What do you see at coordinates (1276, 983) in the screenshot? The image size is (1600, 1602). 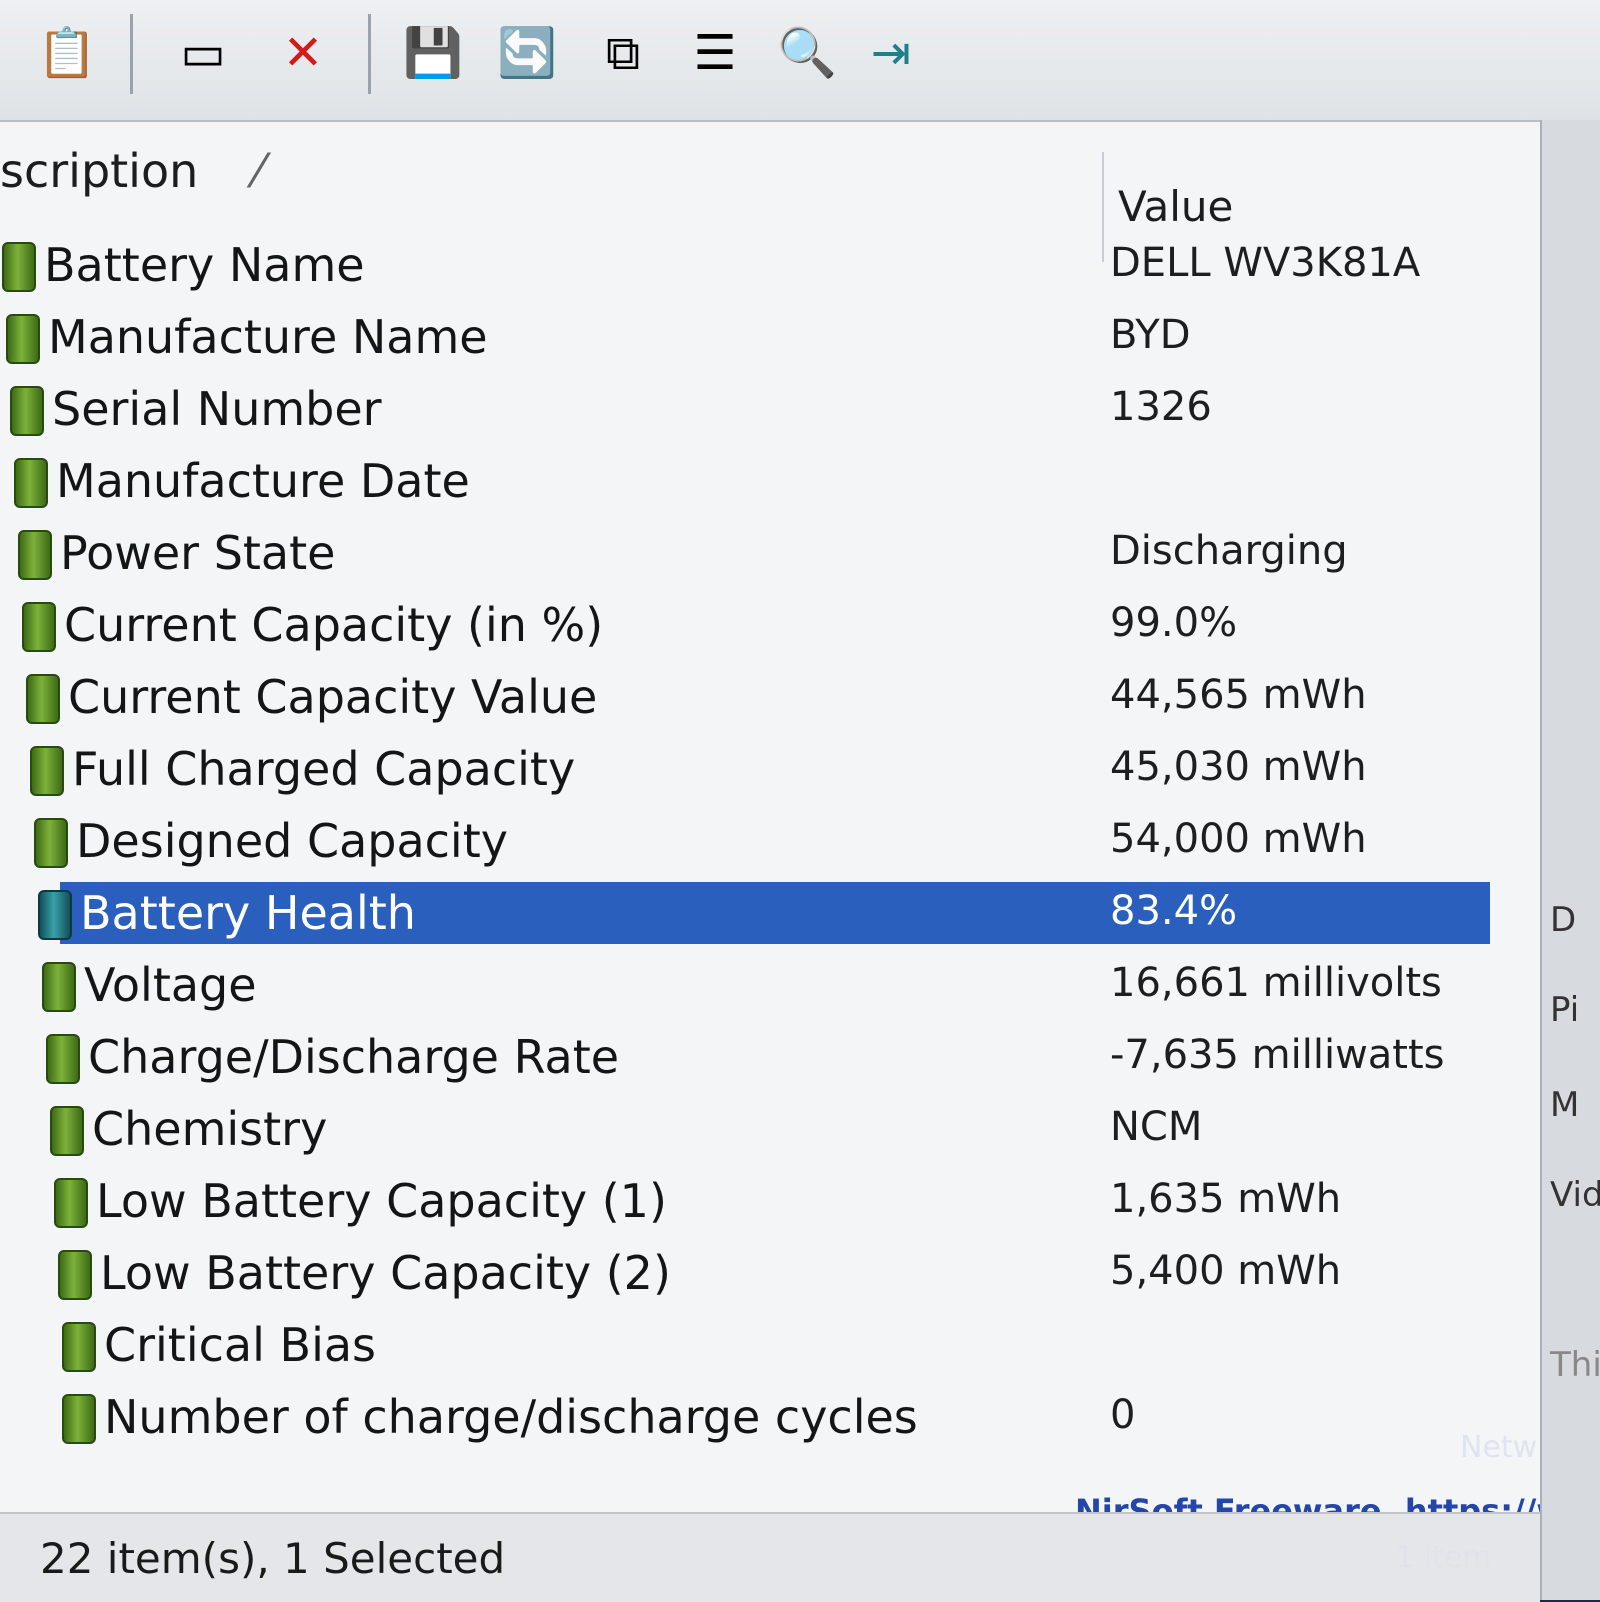 I see `row-value: 16,661 millivolts` at bounding box center [1276, 983].